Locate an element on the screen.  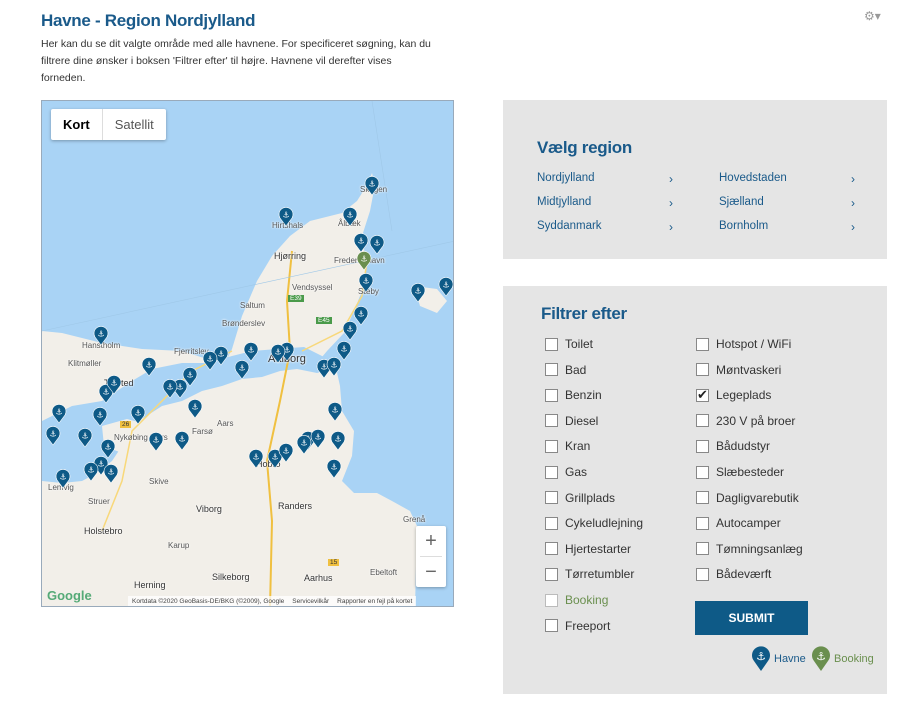
region-item-syddanmark: Syddanmark › is located at coordinates (605, 227).